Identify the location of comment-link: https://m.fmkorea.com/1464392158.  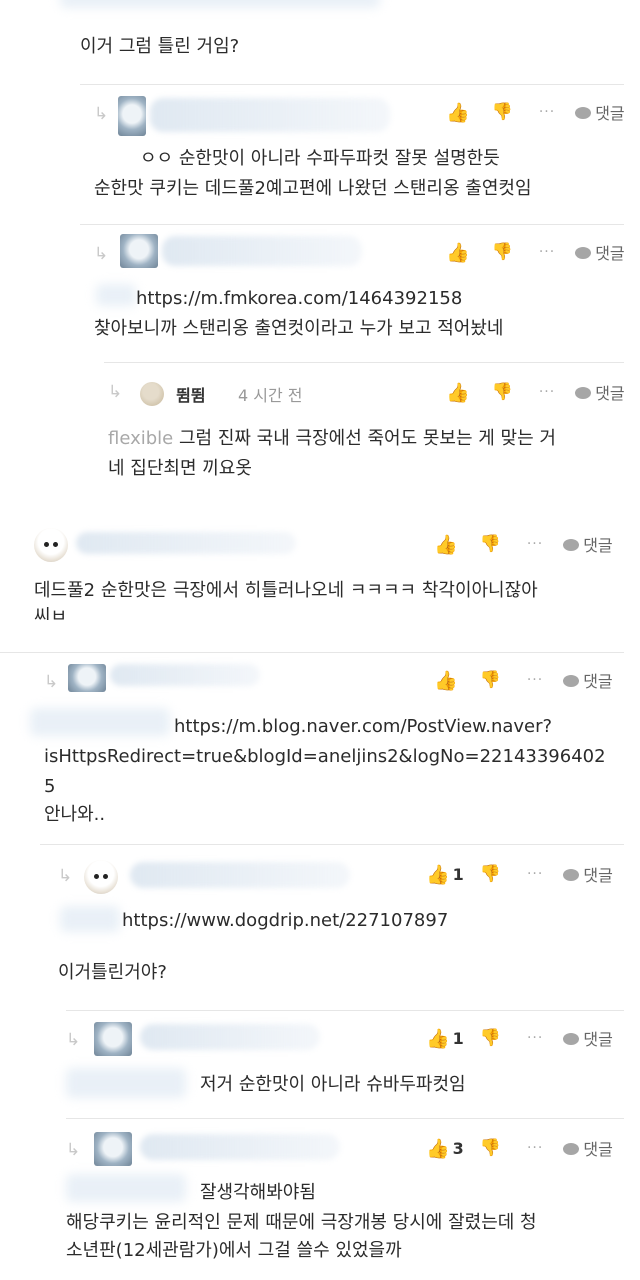
(299, 299).